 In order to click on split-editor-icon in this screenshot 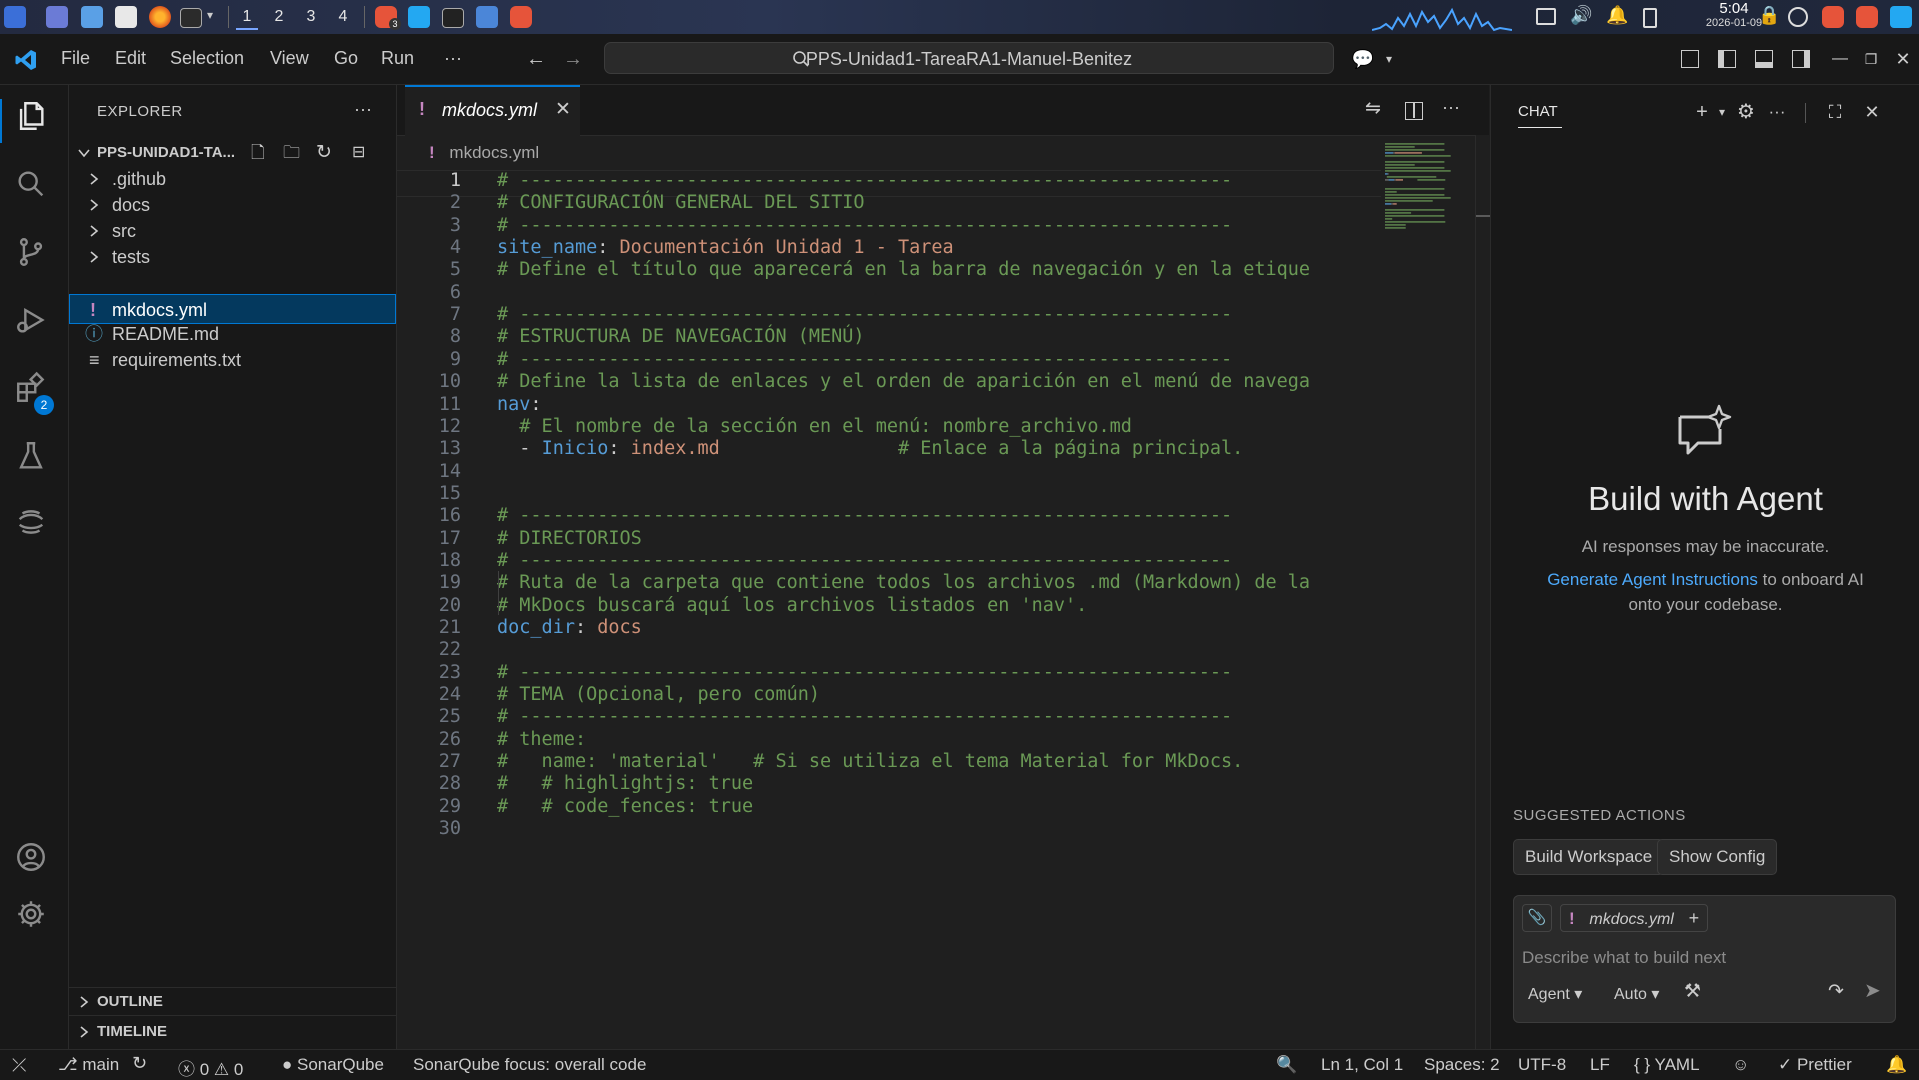, I will do `click(1414, 111)`.